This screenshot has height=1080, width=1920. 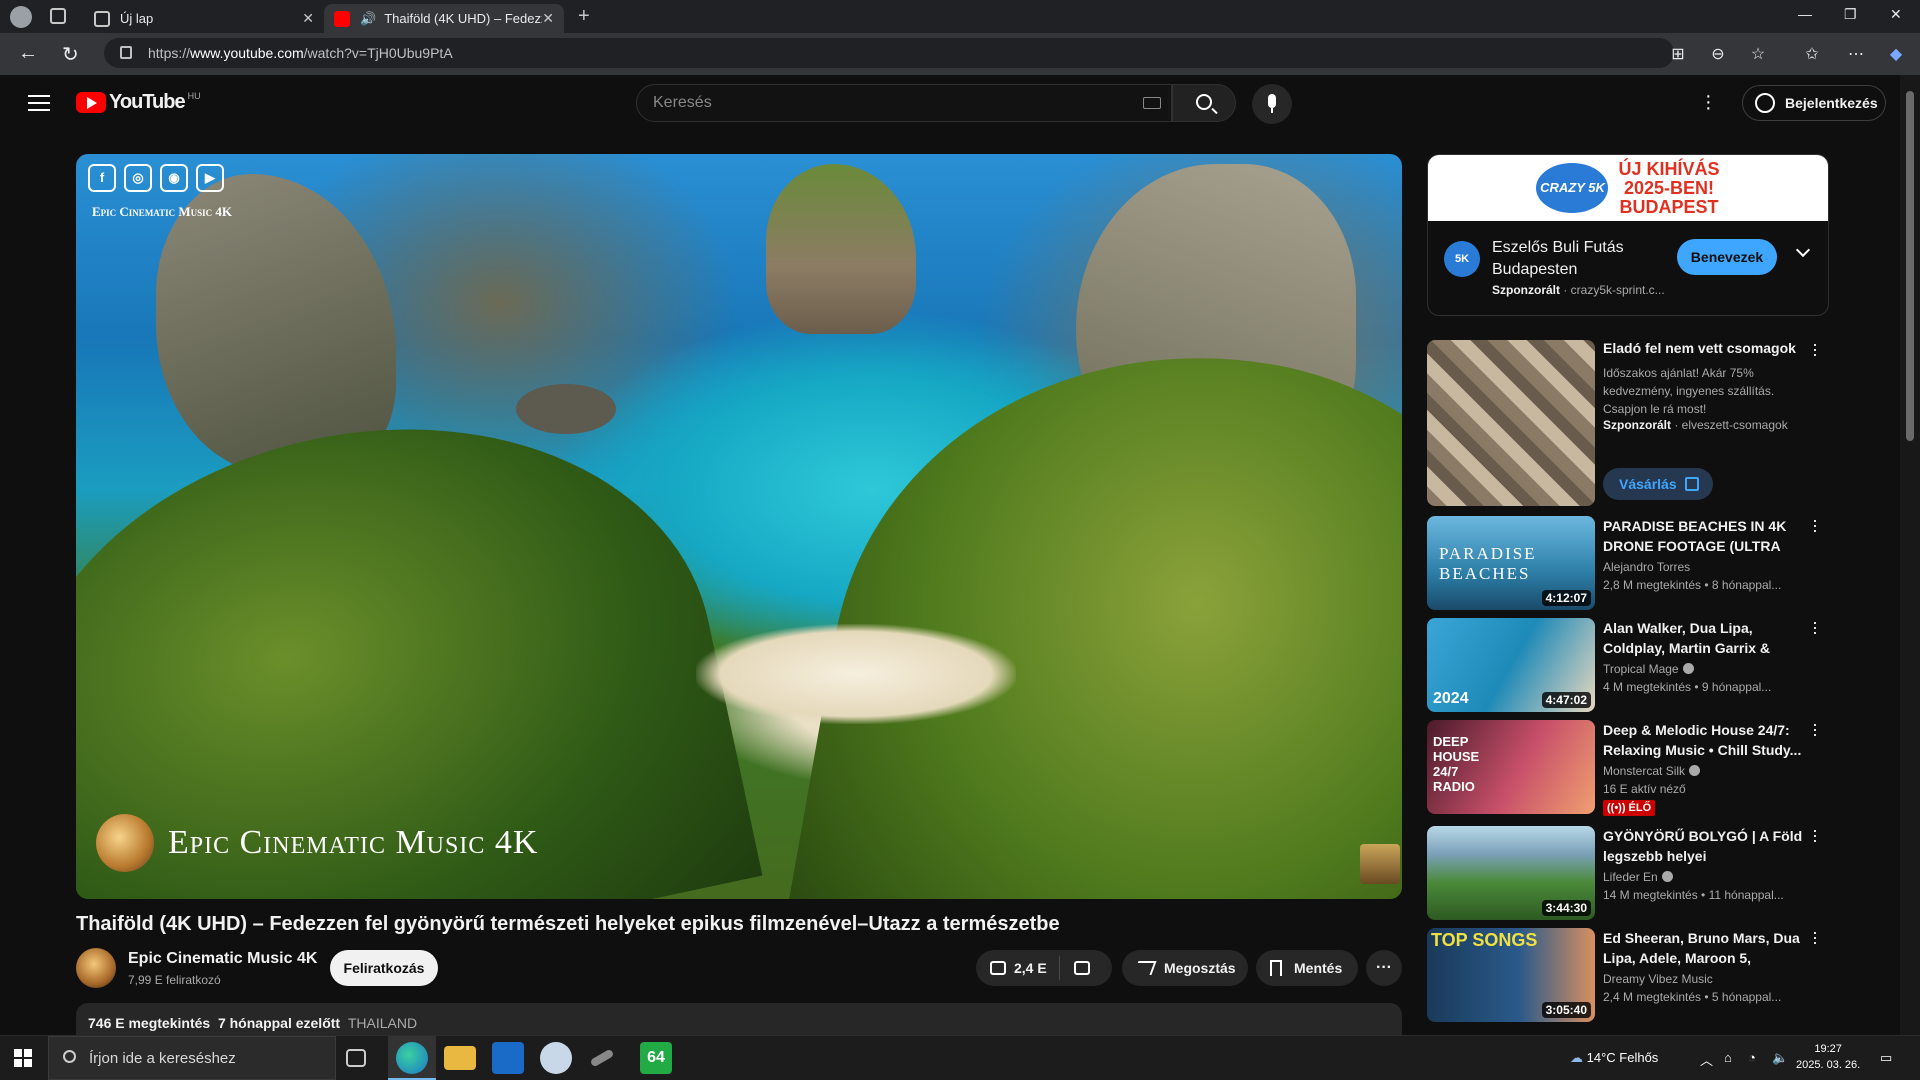 What do you see at coordinates (1638, 877) in the screenshot?
I see `channel-name: Lifeder En` at bounding box center [1638, 877].